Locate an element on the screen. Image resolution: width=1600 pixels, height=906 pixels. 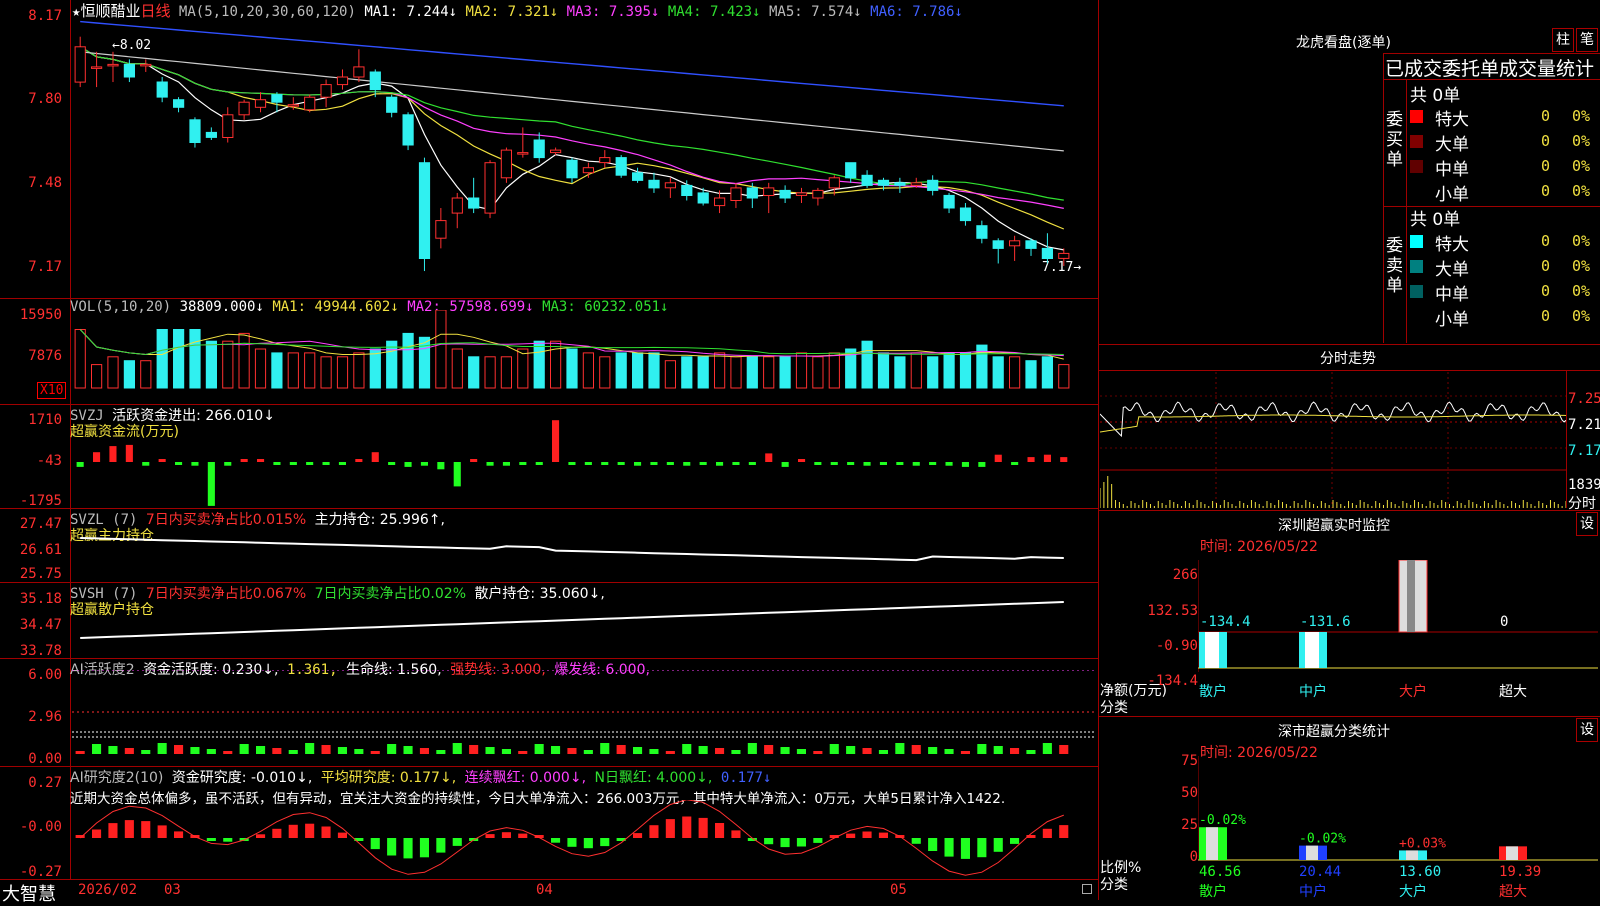
buy-row-count: 0 is located at coordinates (1545, 166).